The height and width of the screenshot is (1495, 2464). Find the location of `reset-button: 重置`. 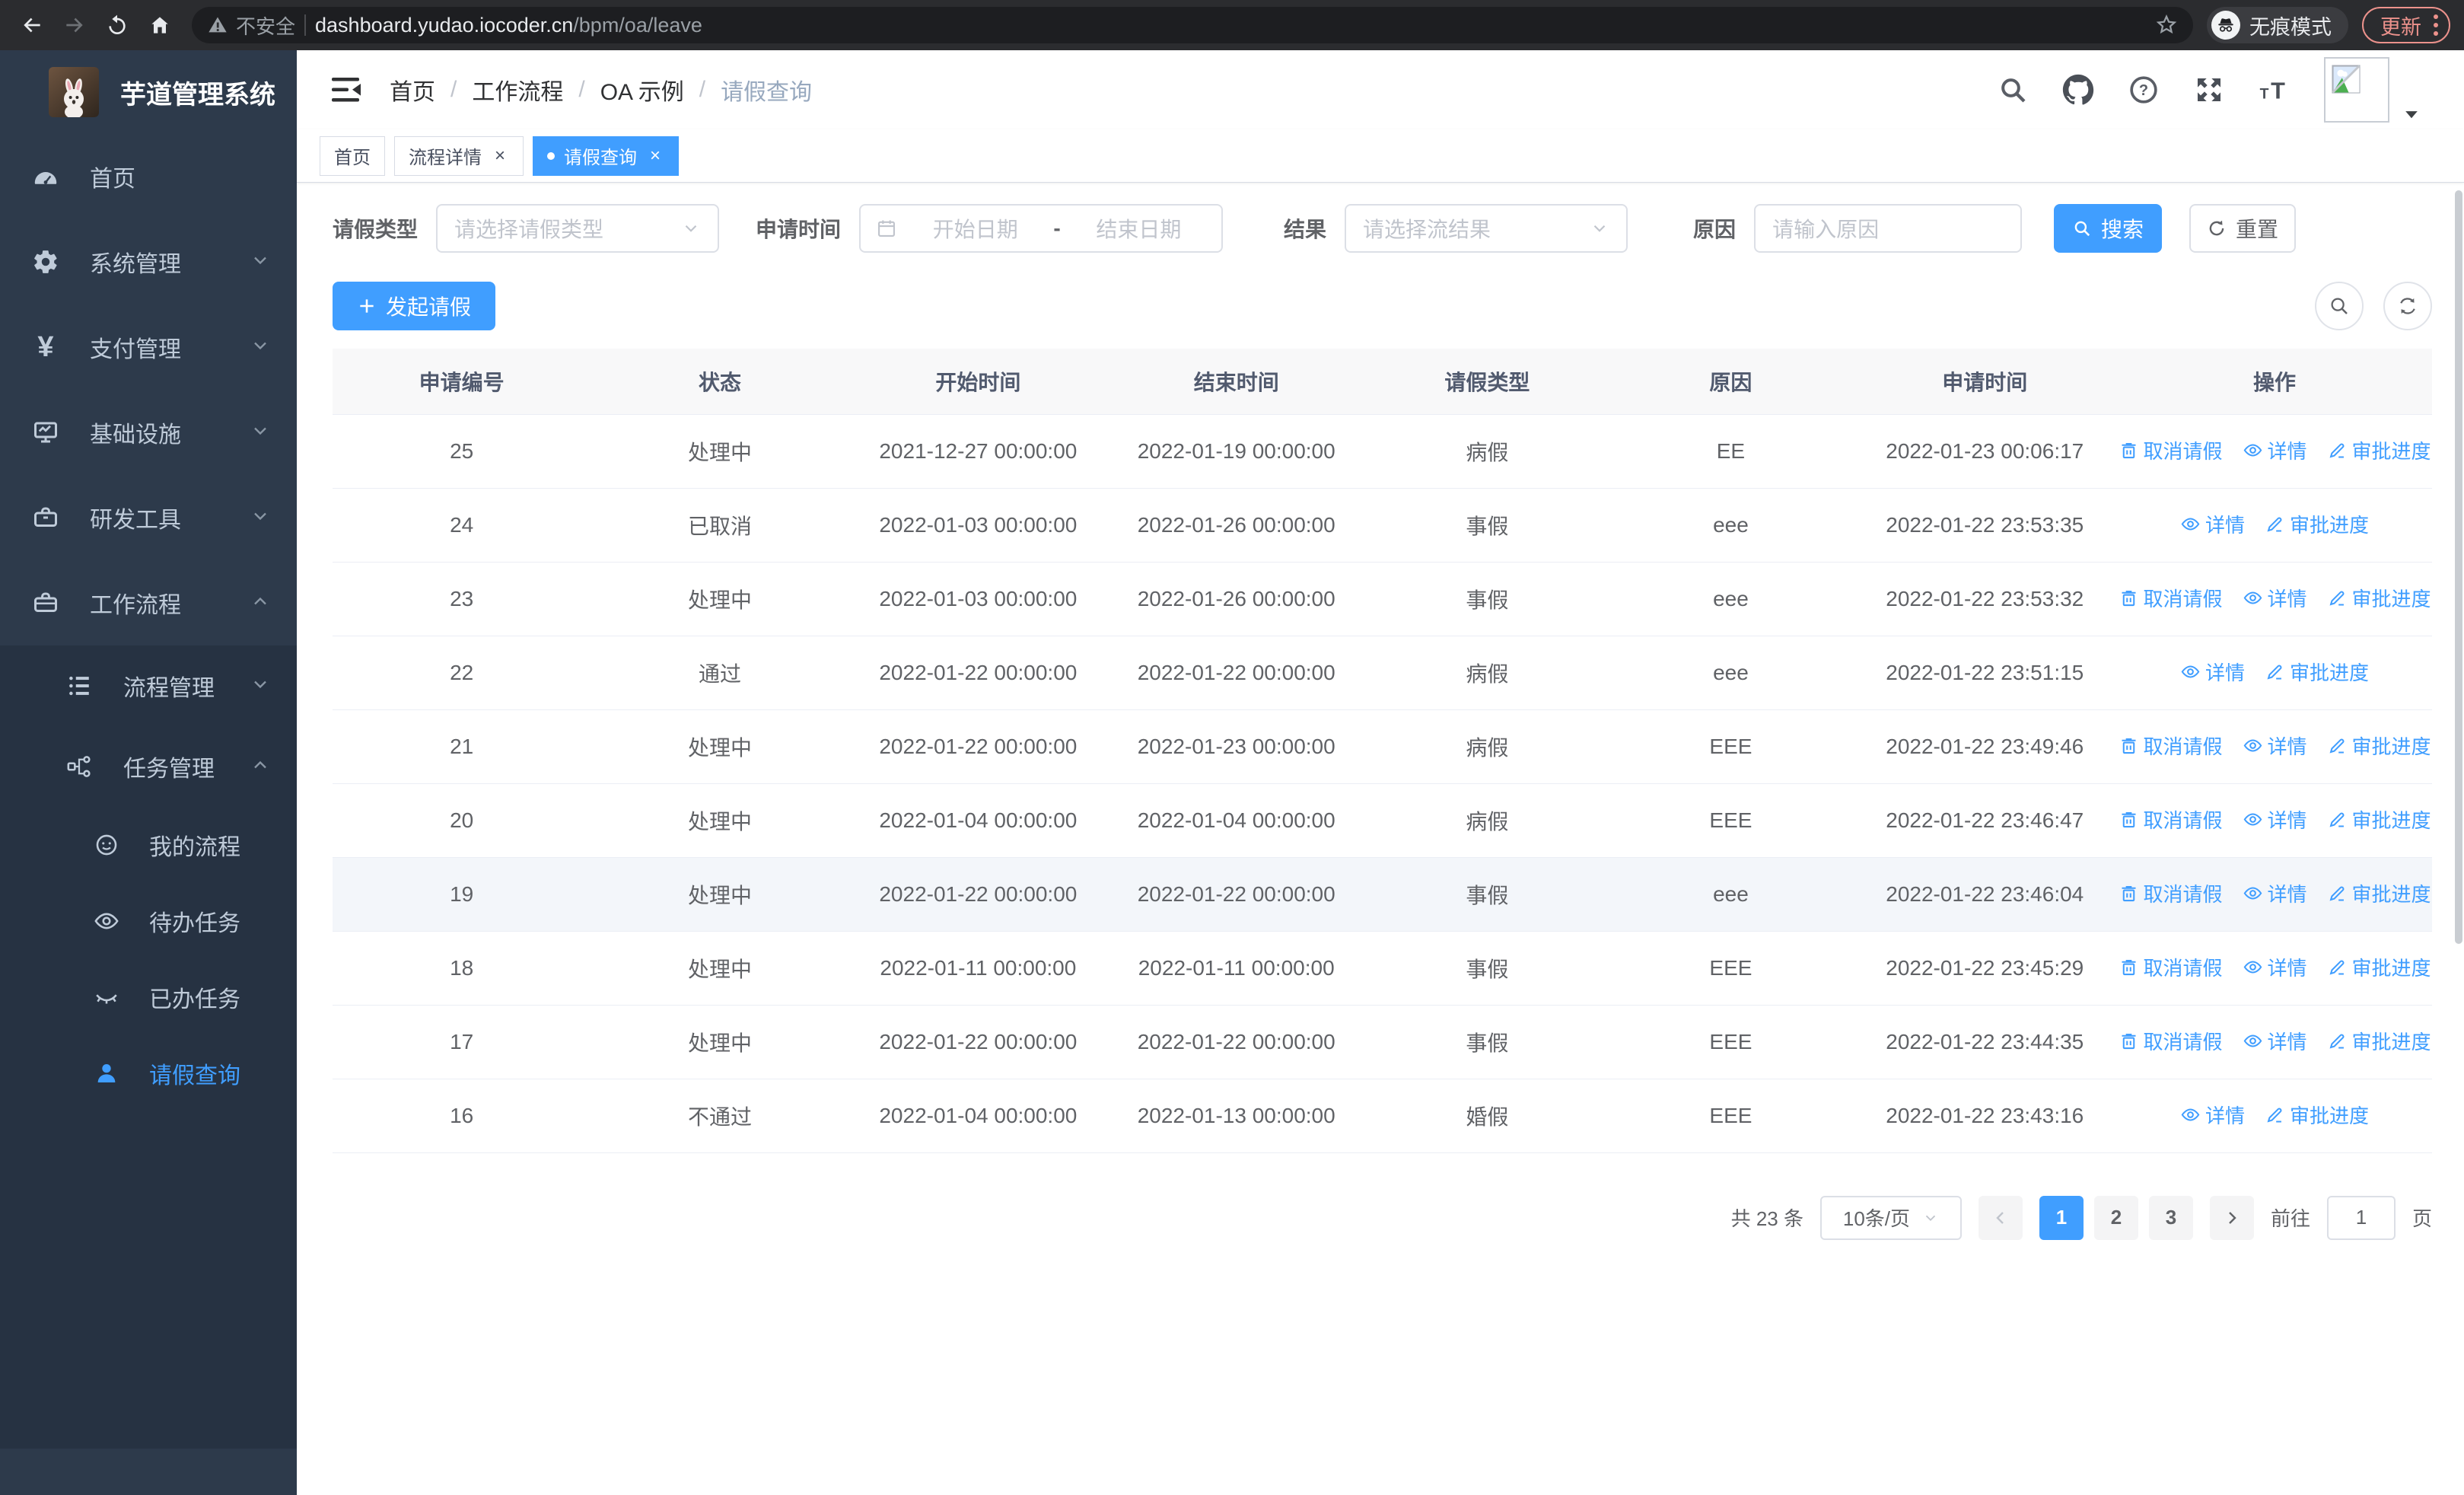

reset-button: 重置 is located at coordinates (2243, 228).